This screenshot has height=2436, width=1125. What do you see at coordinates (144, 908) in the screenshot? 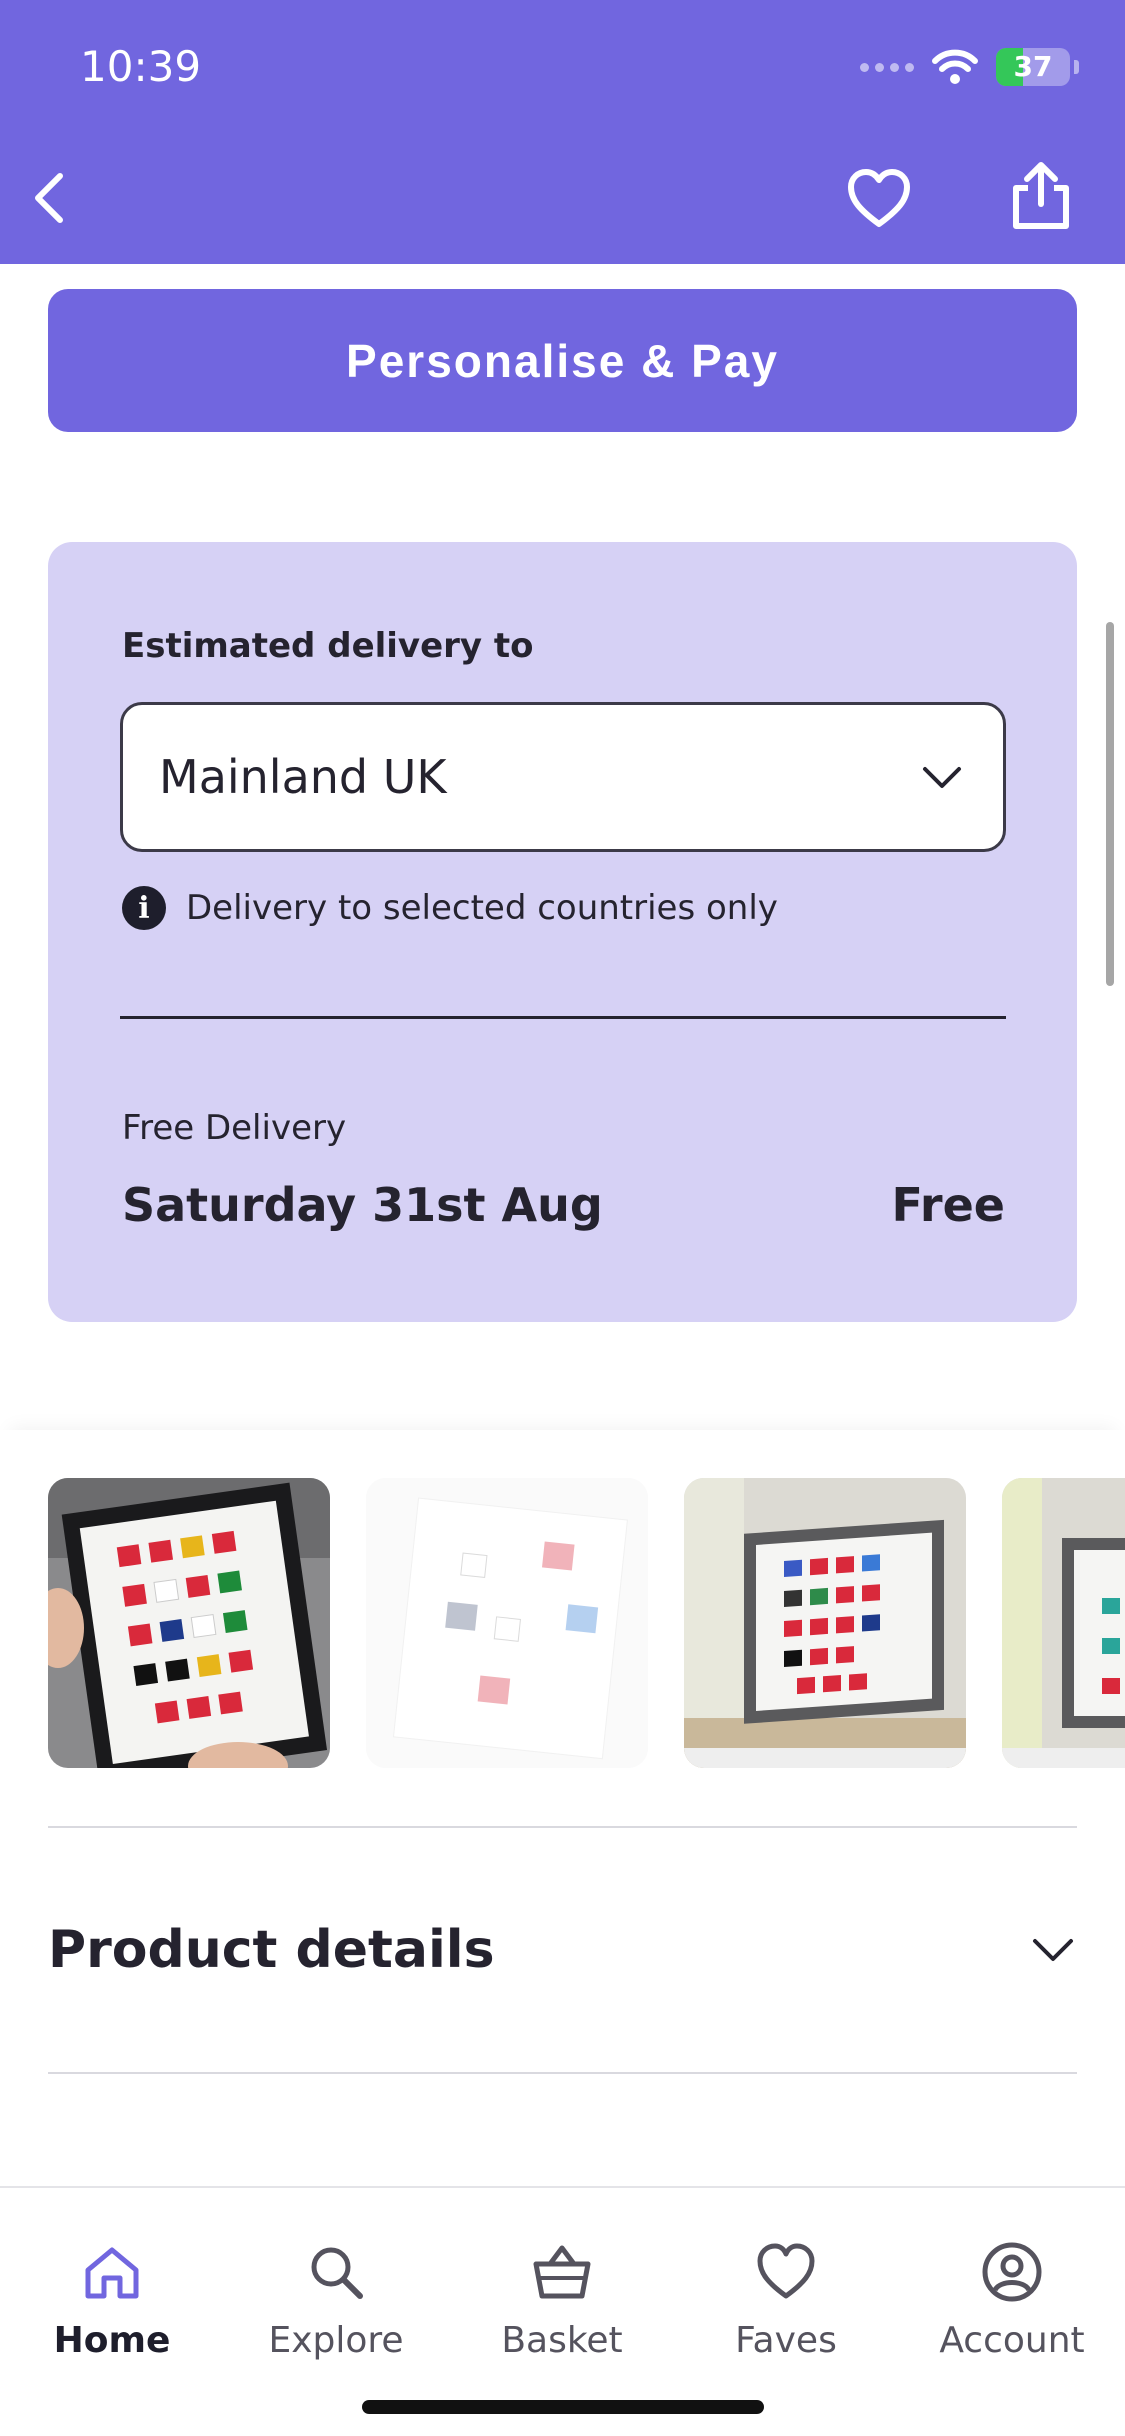
I see `info-icon: i` at bounding box center [144, 908].